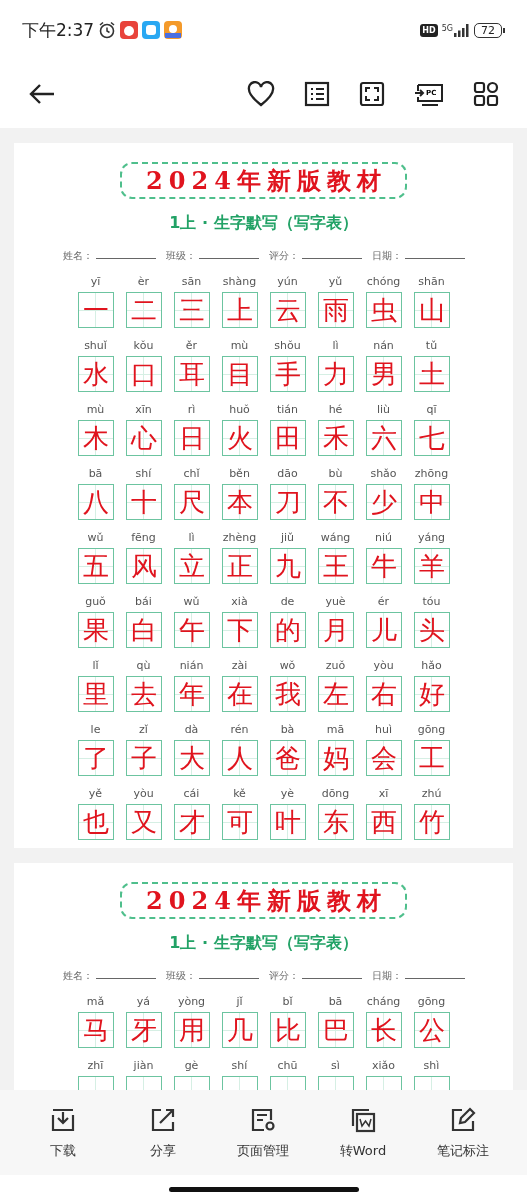 Image resolution: width=527 pixels, height=1200 pixels. I want to click on alarm-icon, so click(107, 30).